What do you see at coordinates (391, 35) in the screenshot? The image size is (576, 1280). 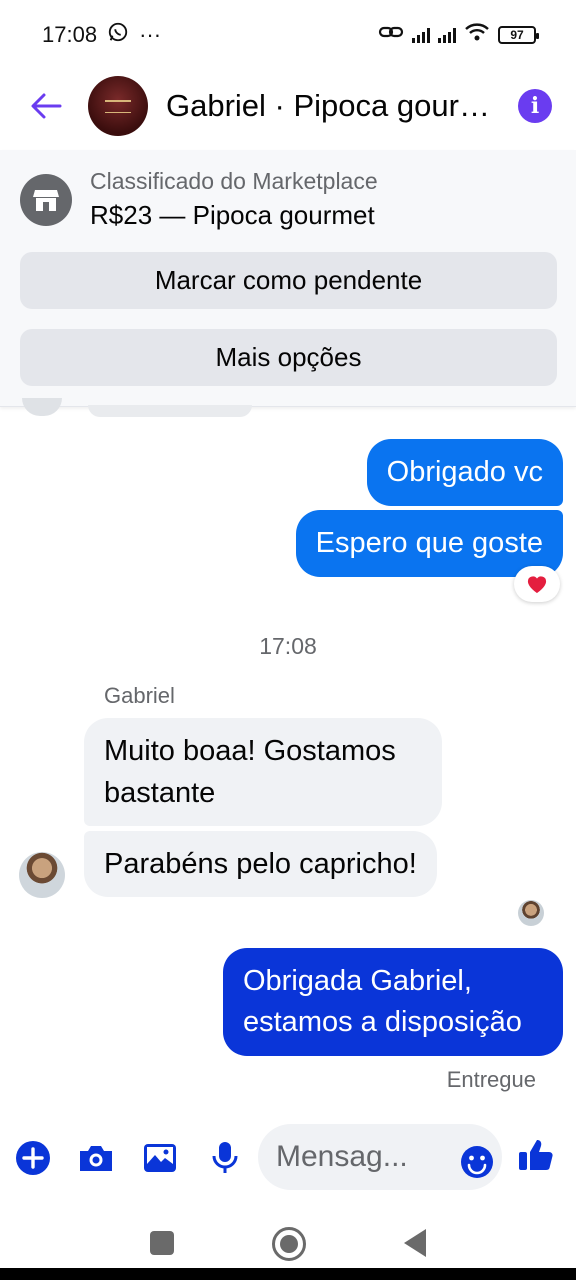 I see `link-icon` at bounding box center [391, 35].